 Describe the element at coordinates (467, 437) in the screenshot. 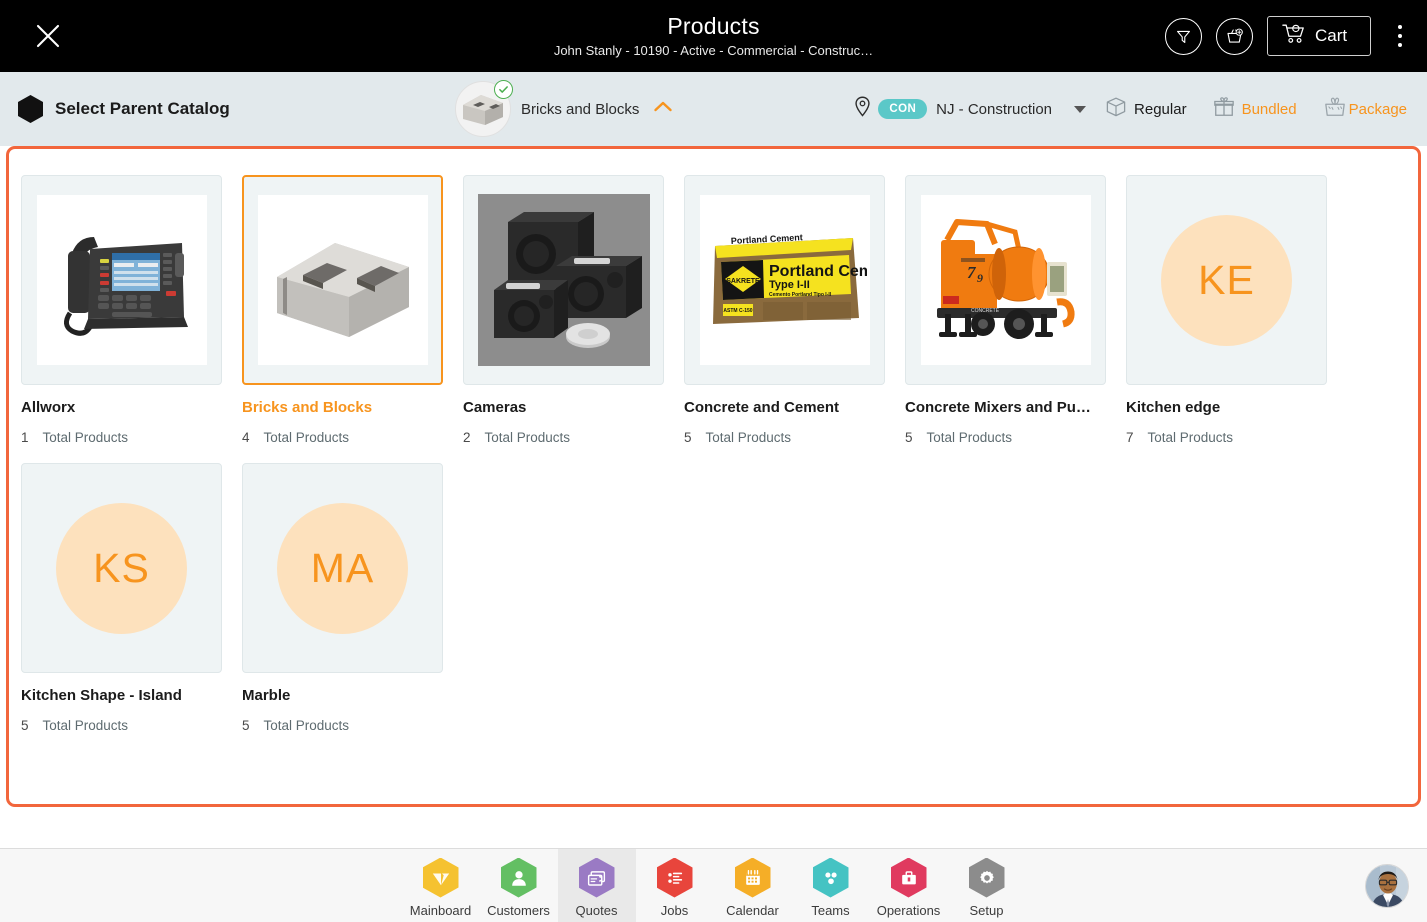

I see `card-count: 2` at that location.